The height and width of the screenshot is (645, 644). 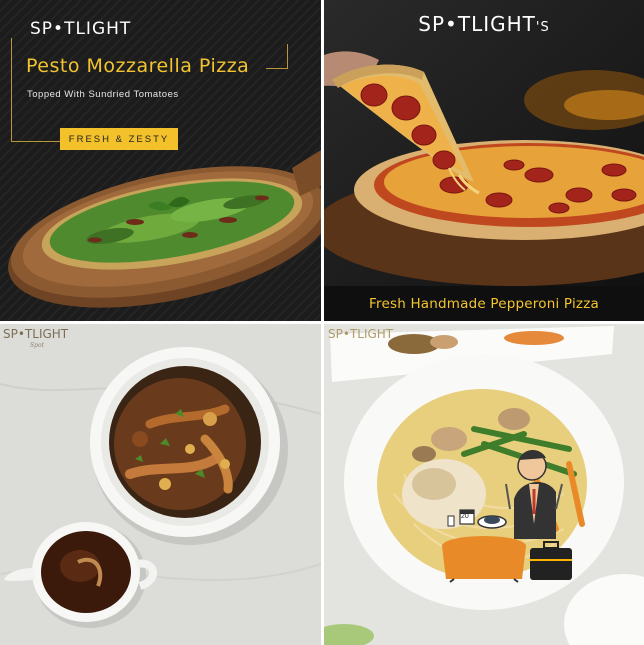 I want to click on briefcase-icon, so click(x=551, y=564).